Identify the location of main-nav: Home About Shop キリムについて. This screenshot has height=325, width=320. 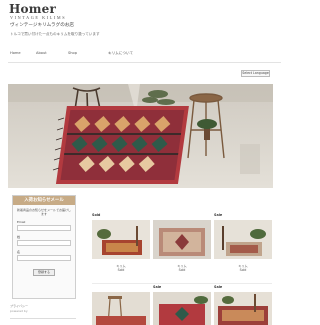
(144, 55).